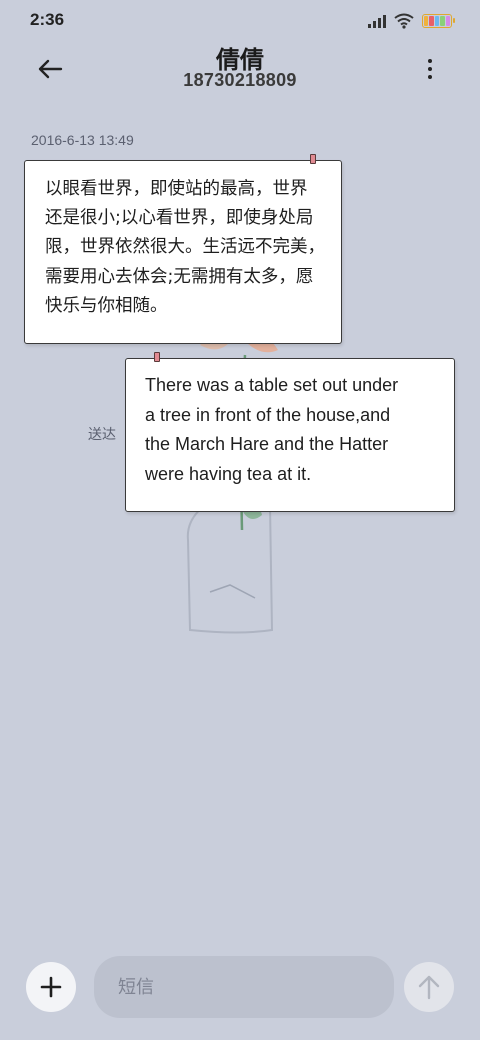 The image size is (480, 1040). I want to click on status-time: 2:36, so click(47, 19).